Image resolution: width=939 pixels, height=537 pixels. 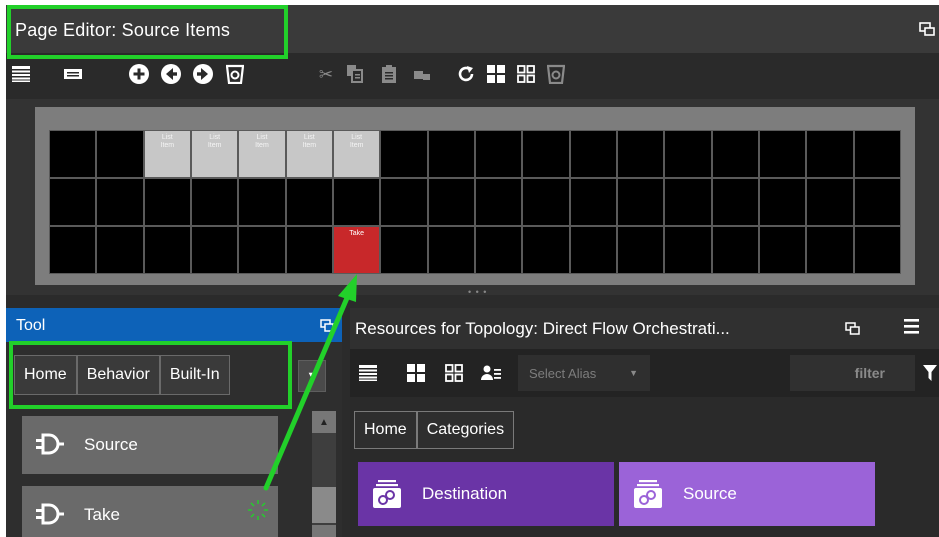 I want to click on duplicate-icon, so click(x=422, y=74).